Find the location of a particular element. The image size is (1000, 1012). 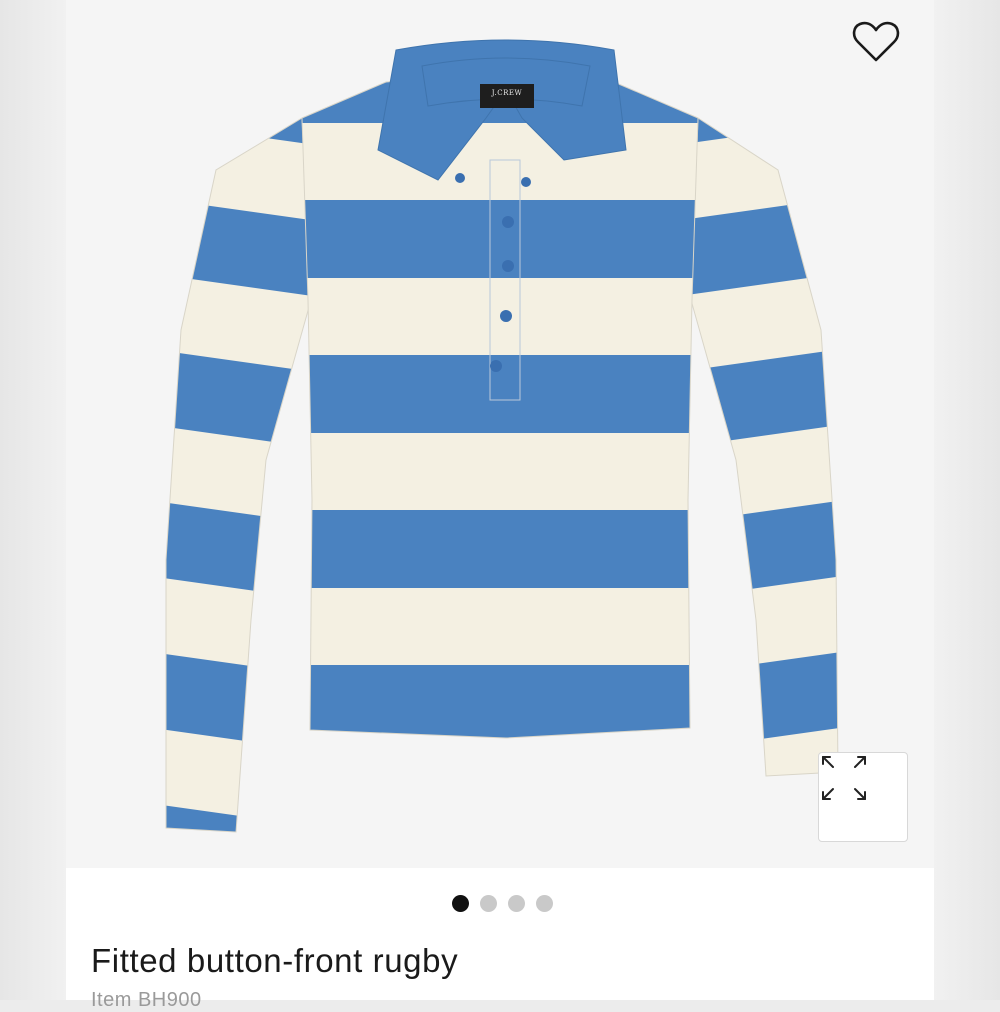

product-info: Fitted button-front rugby Item BH900 is located at coordinates (501, 939).